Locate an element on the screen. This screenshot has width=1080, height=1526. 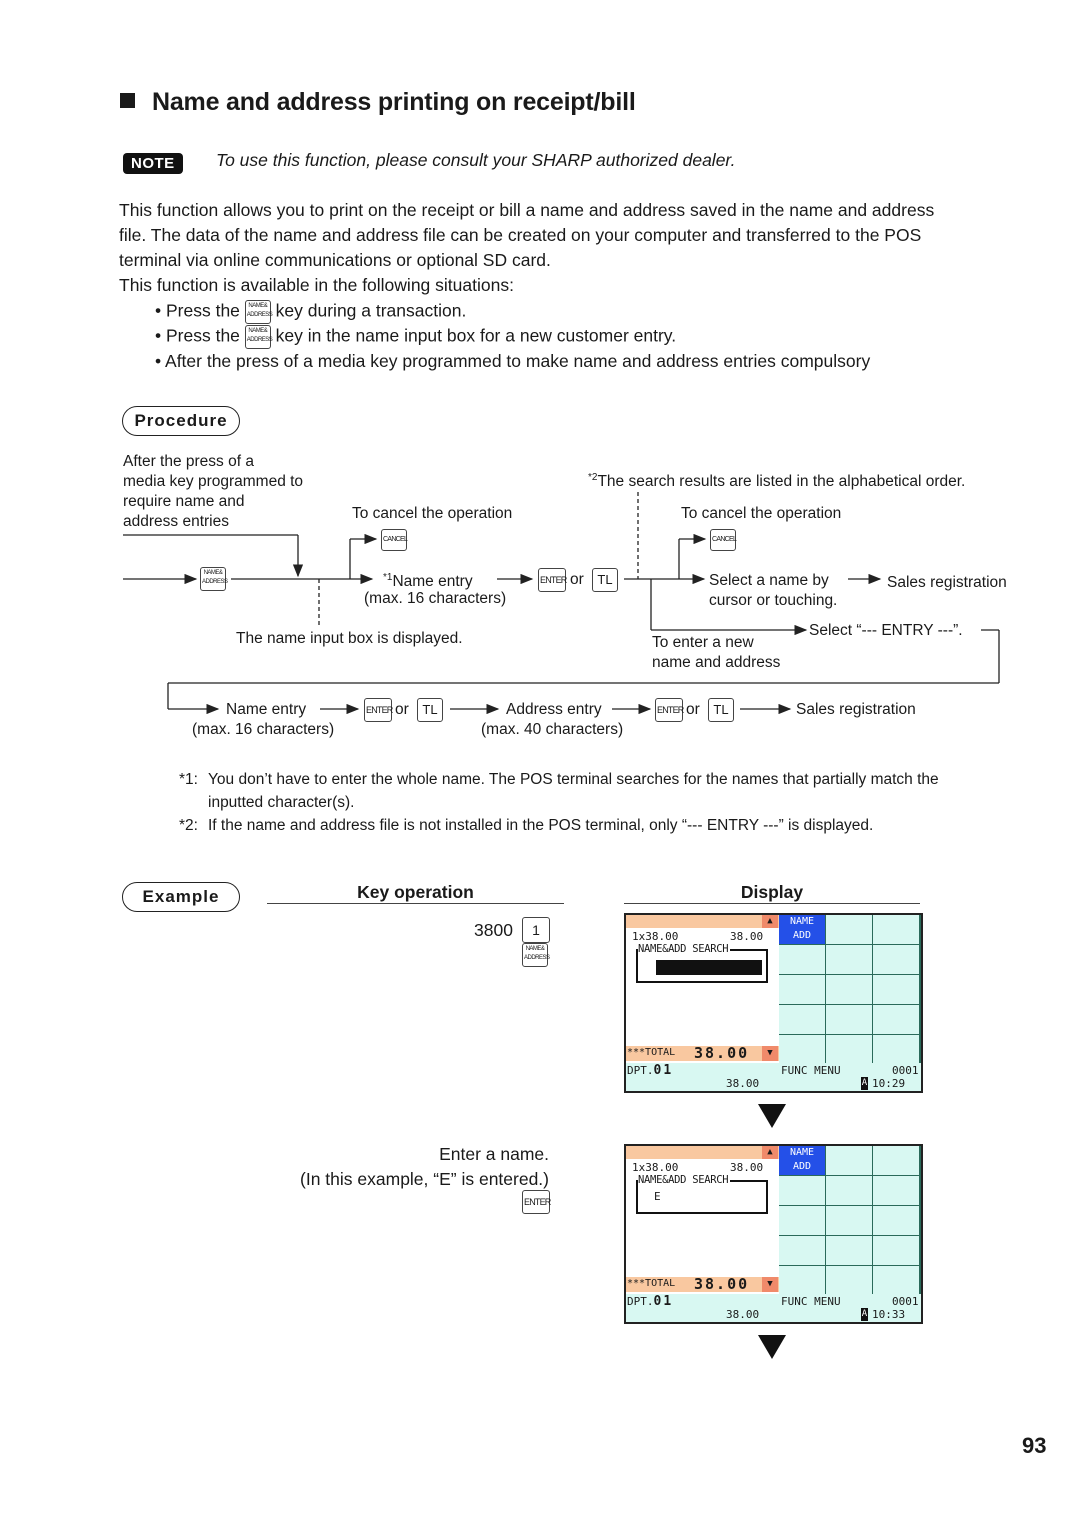
down-triangle-icon is located at coordinates (772, 1116).